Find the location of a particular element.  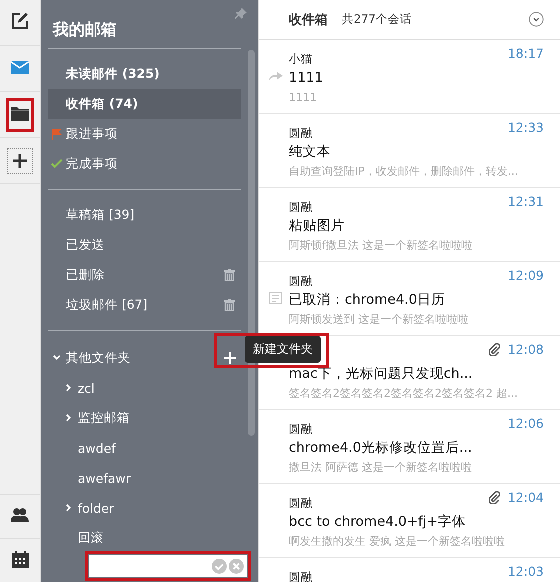

sidebar-item: 未读邮件 (325) is located at coordinates (144, 74).